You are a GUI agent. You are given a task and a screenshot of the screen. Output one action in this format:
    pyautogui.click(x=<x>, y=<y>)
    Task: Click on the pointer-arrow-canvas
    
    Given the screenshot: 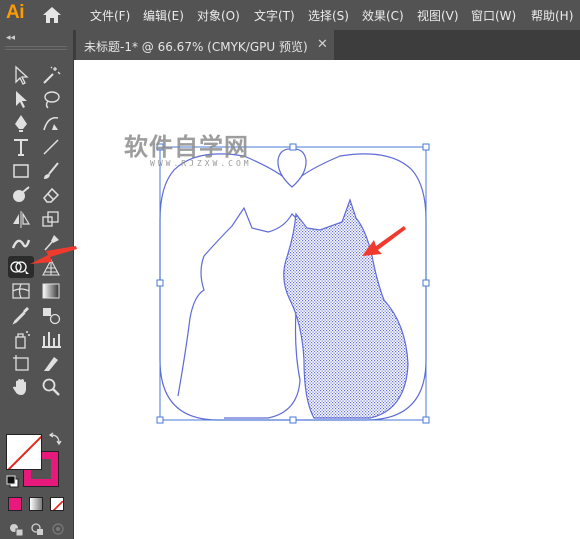 What is the action you would take?
    pyautogui.click(x=384, y=241)
    